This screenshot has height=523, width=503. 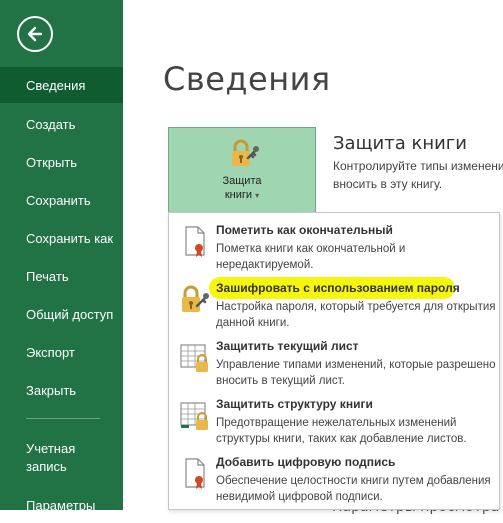 I want to click on nav-close: Закрыть, so click(x=61, y=390).